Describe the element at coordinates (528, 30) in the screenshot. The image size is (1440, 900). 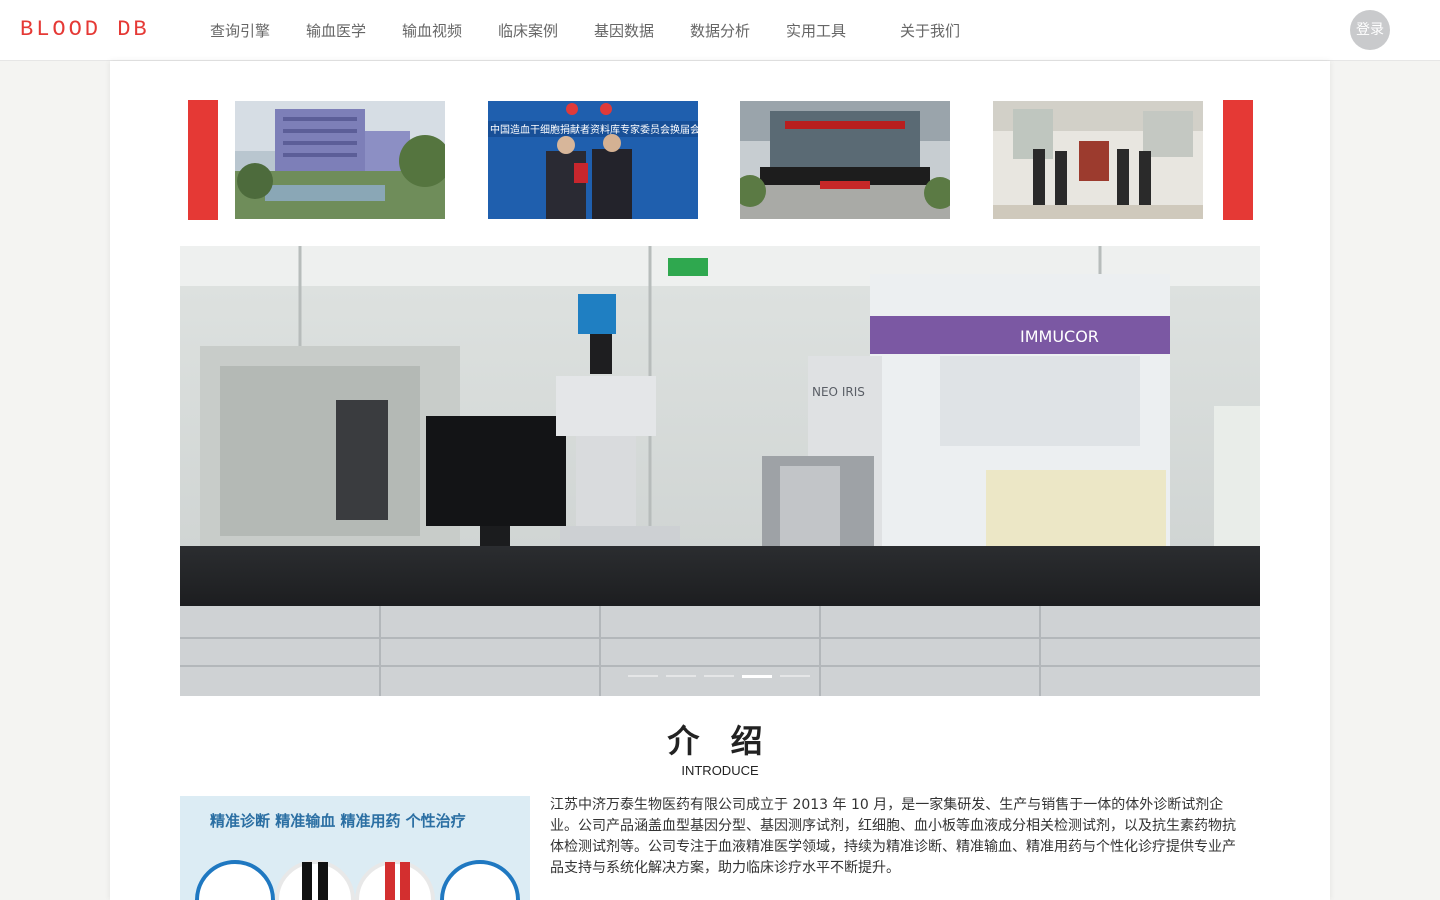
I see `nav-item-clinical-cases: 临床案例` at that location.